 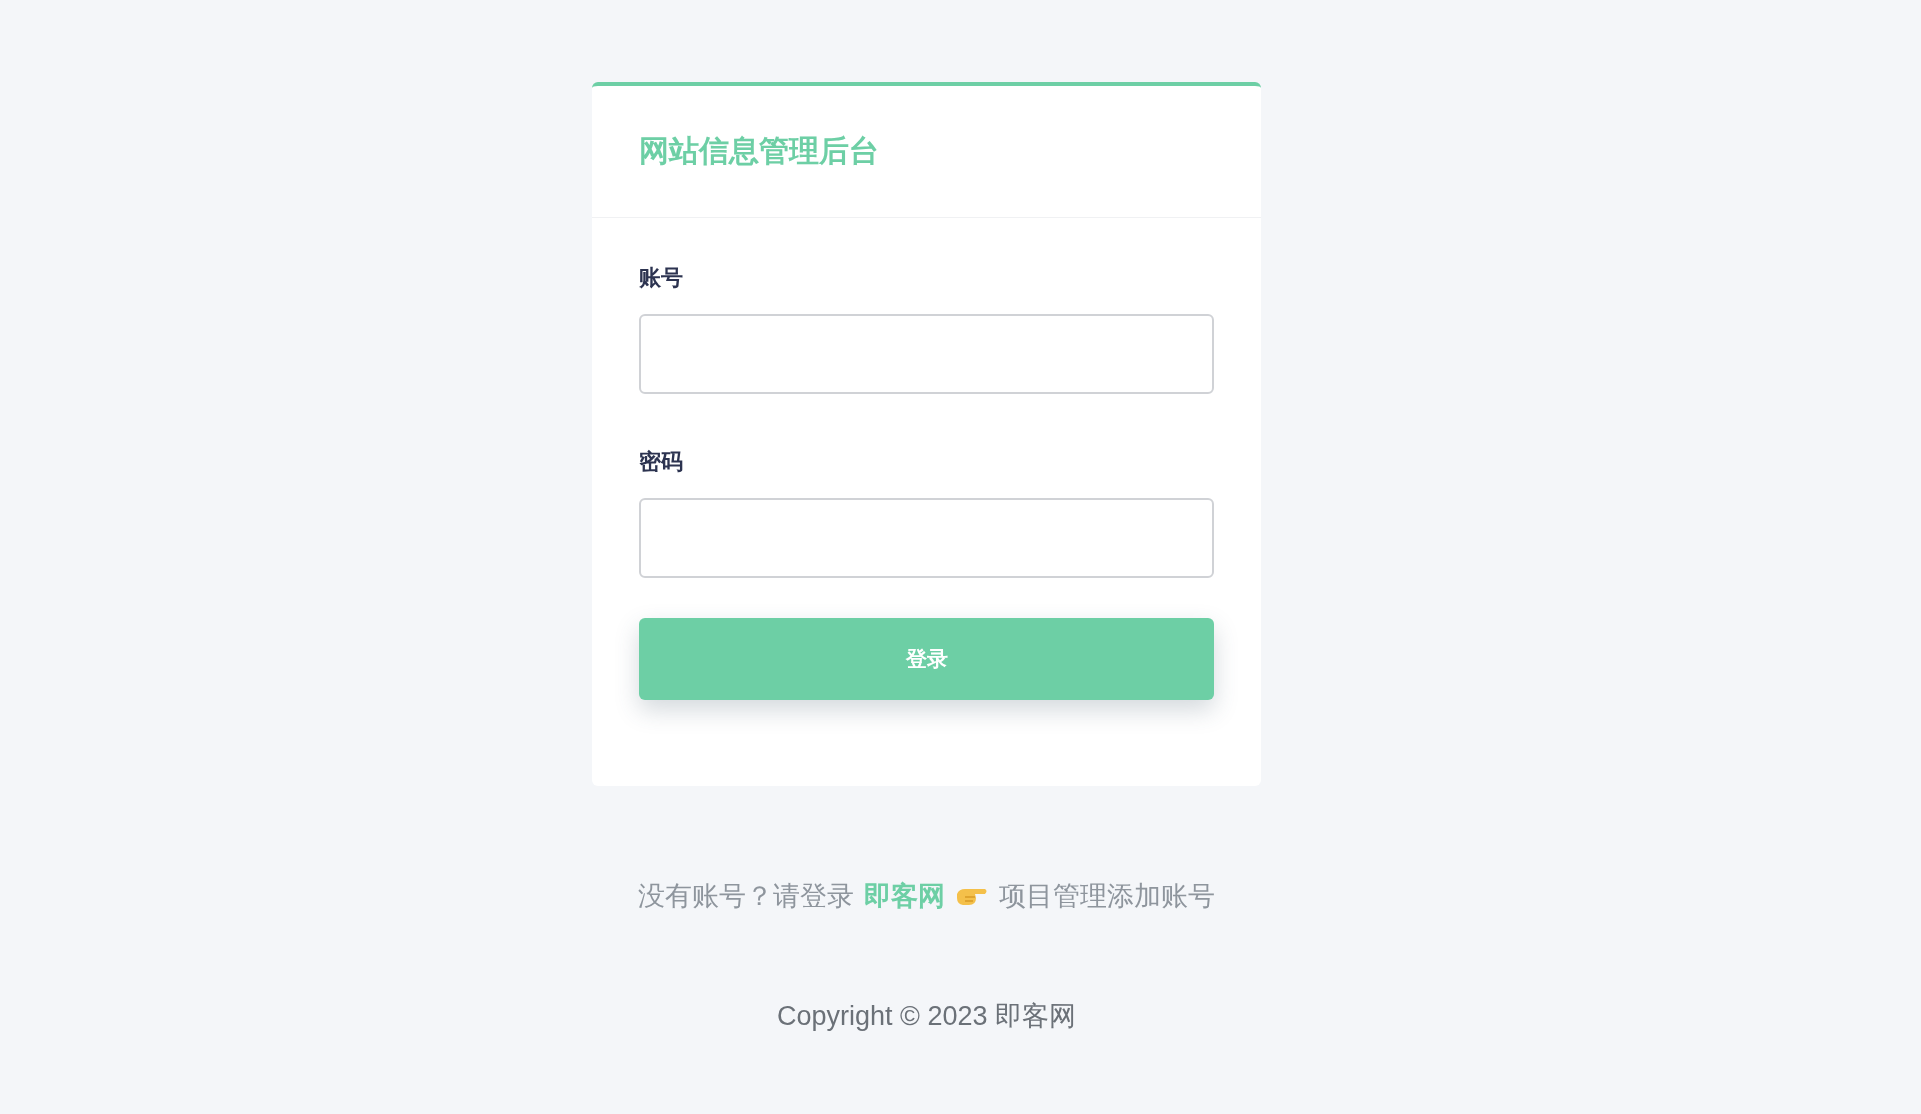 What do you see at coordinates (926, 1016) in the screenshot?
I see `copyright-text: Copyright © 2023 即客网` at bounding box center [926, 1016].